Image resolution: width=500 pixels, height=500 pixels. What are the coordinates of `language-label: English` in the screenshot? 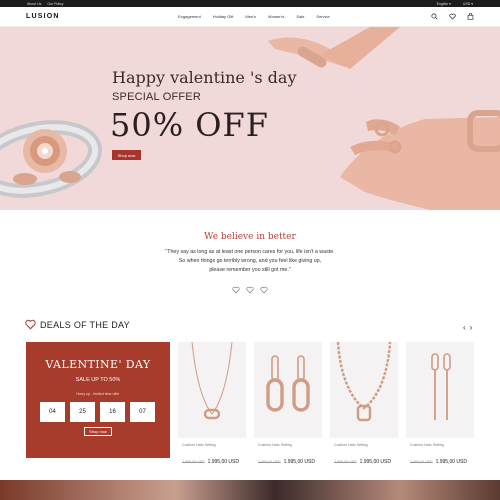 It's located at (442, 3).